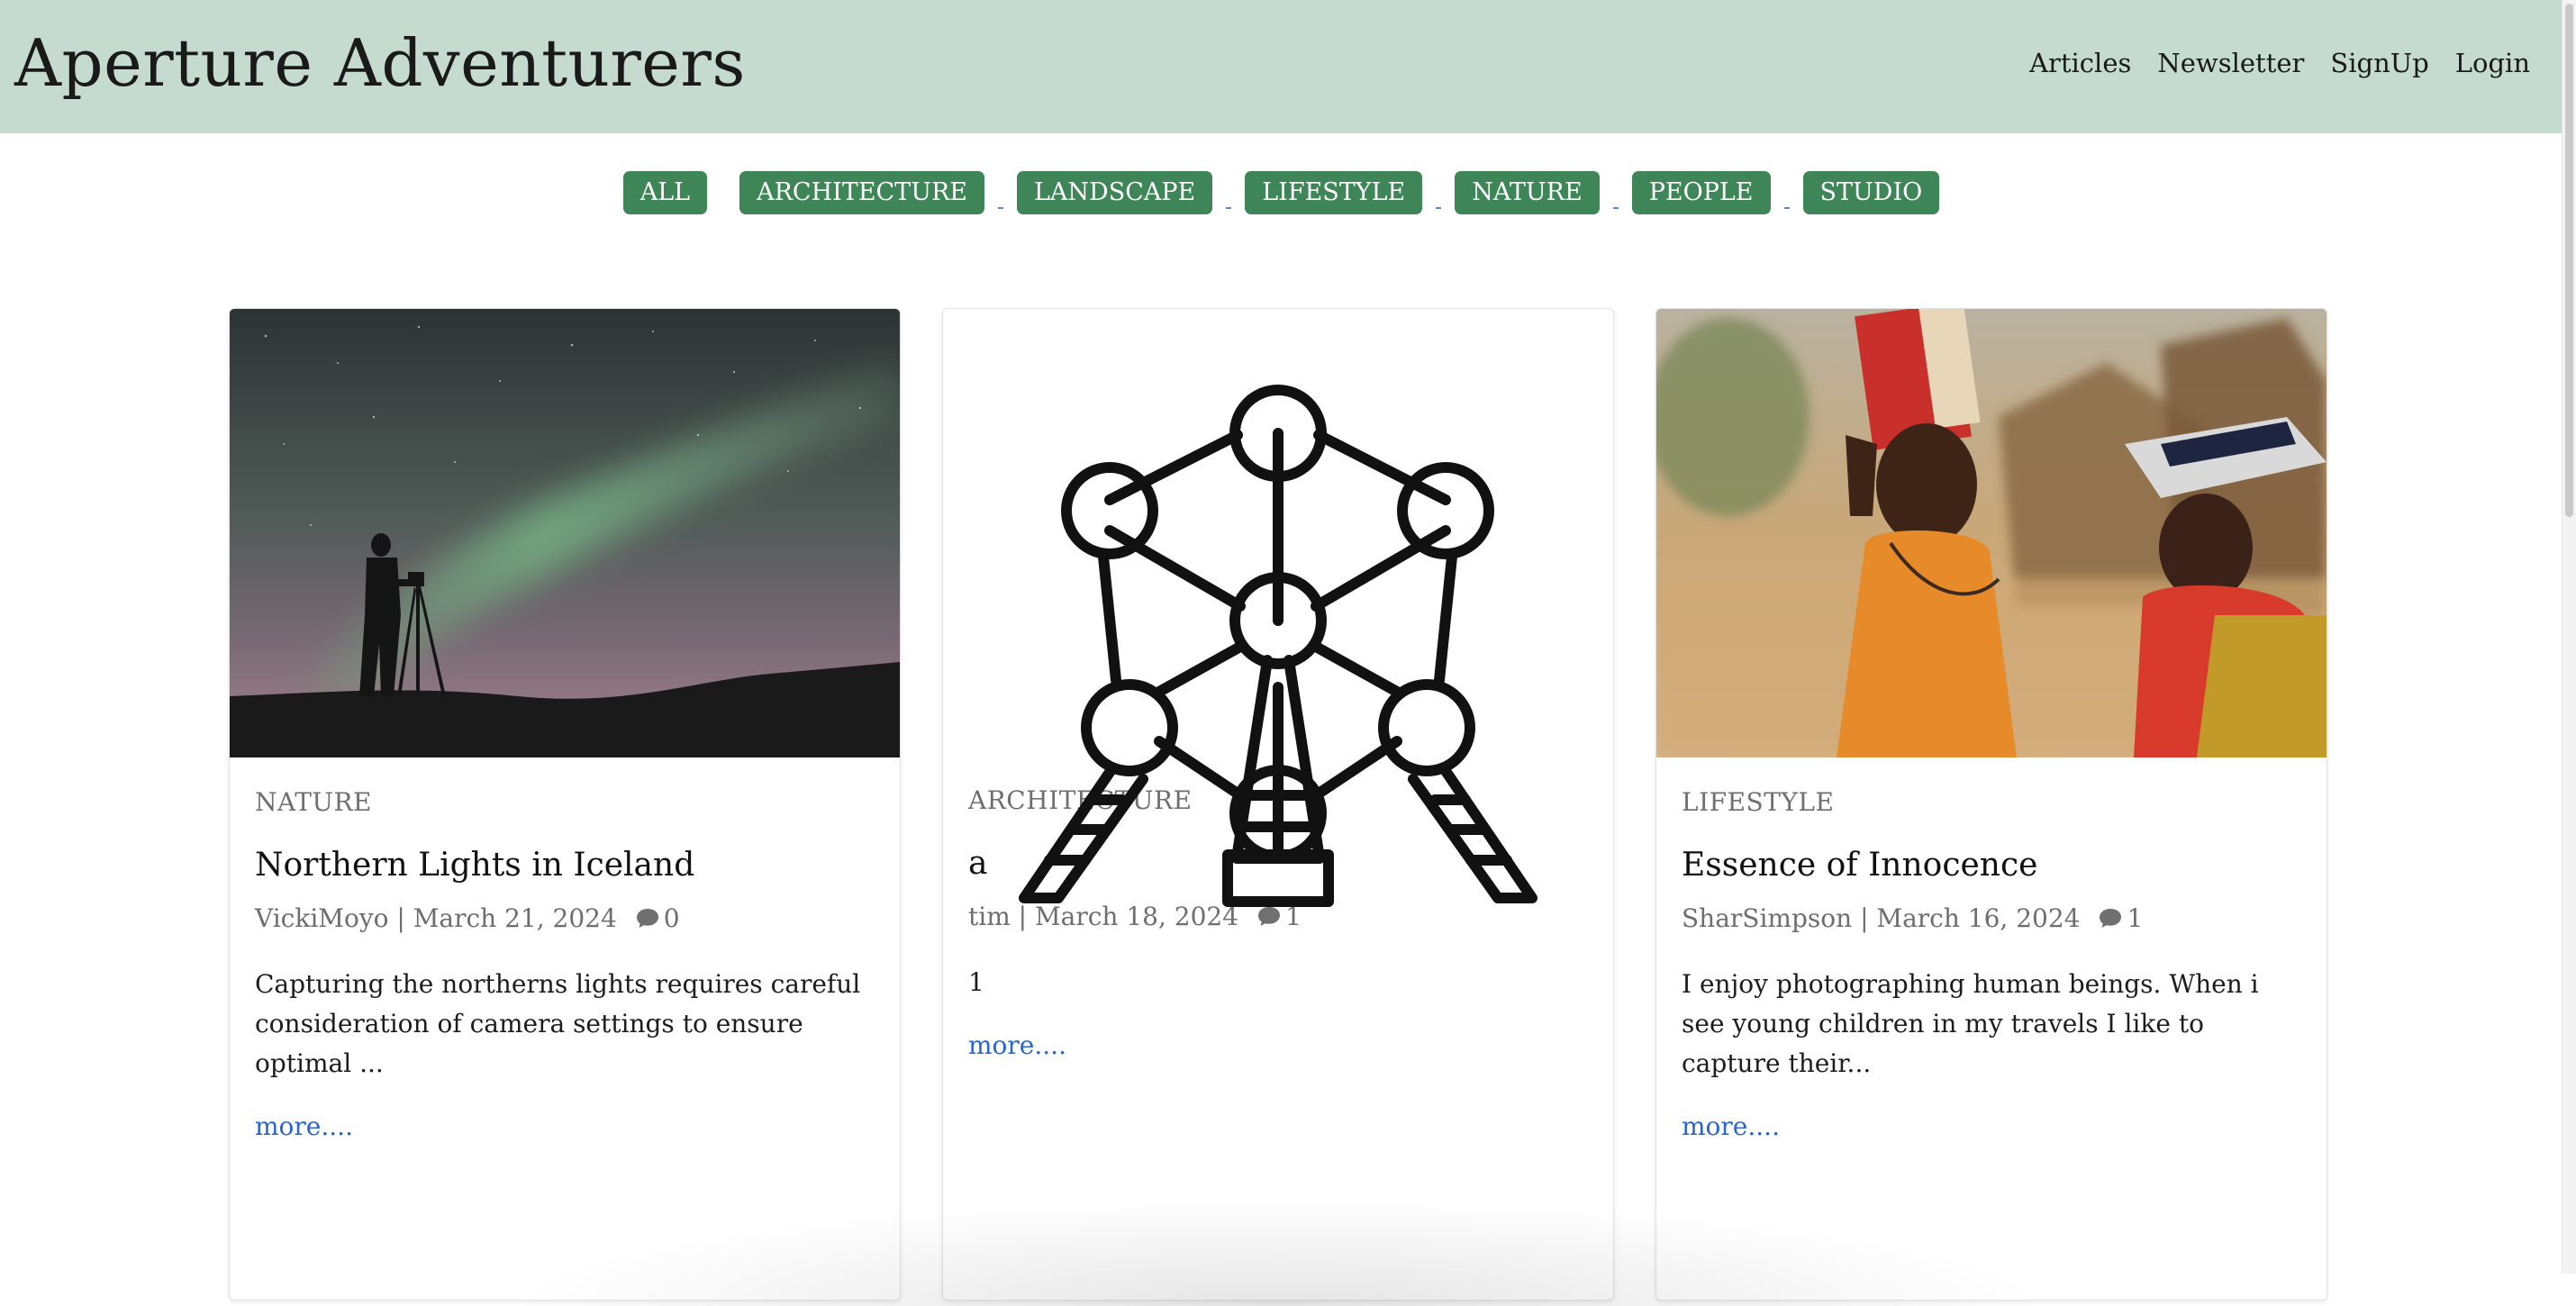  What do you see at coordinates (1527, 193) in the screenshot?
I see `filter-nature: NATURE` at bounding box center [1527, 193].